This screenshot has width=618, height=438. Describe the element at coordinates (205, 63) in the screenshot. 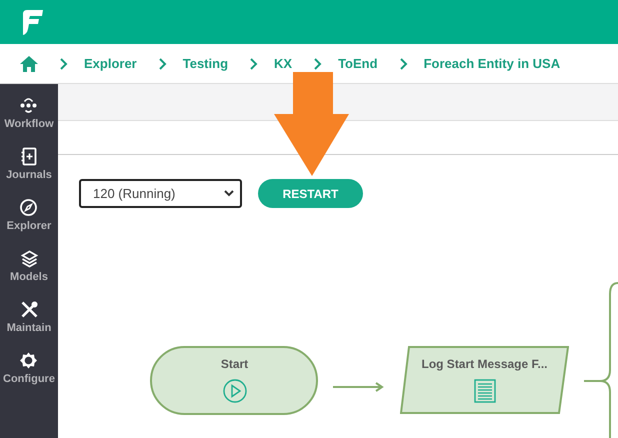

I see `breadcrumb-link: Testing` at that location.